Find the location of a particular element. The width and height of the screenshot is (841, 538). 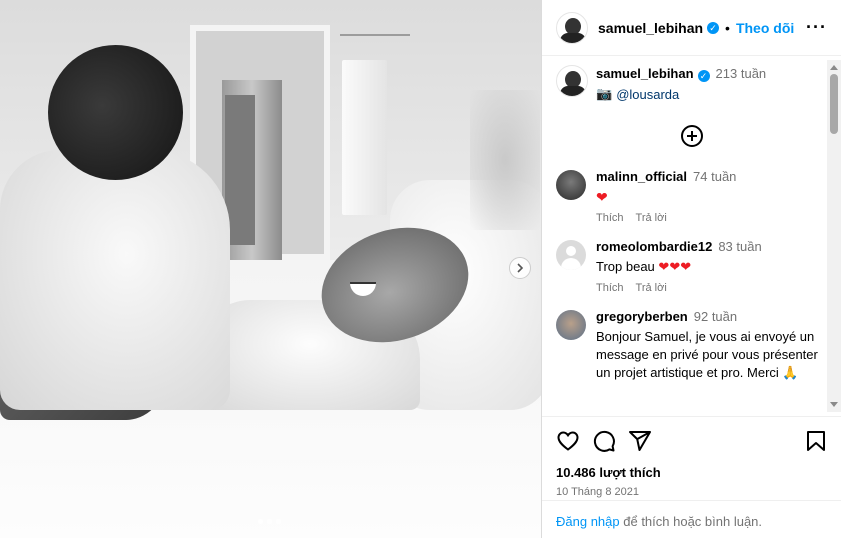

login-prompt-text: để thích hoặc bình luận. is located at coordinates (693, 521).